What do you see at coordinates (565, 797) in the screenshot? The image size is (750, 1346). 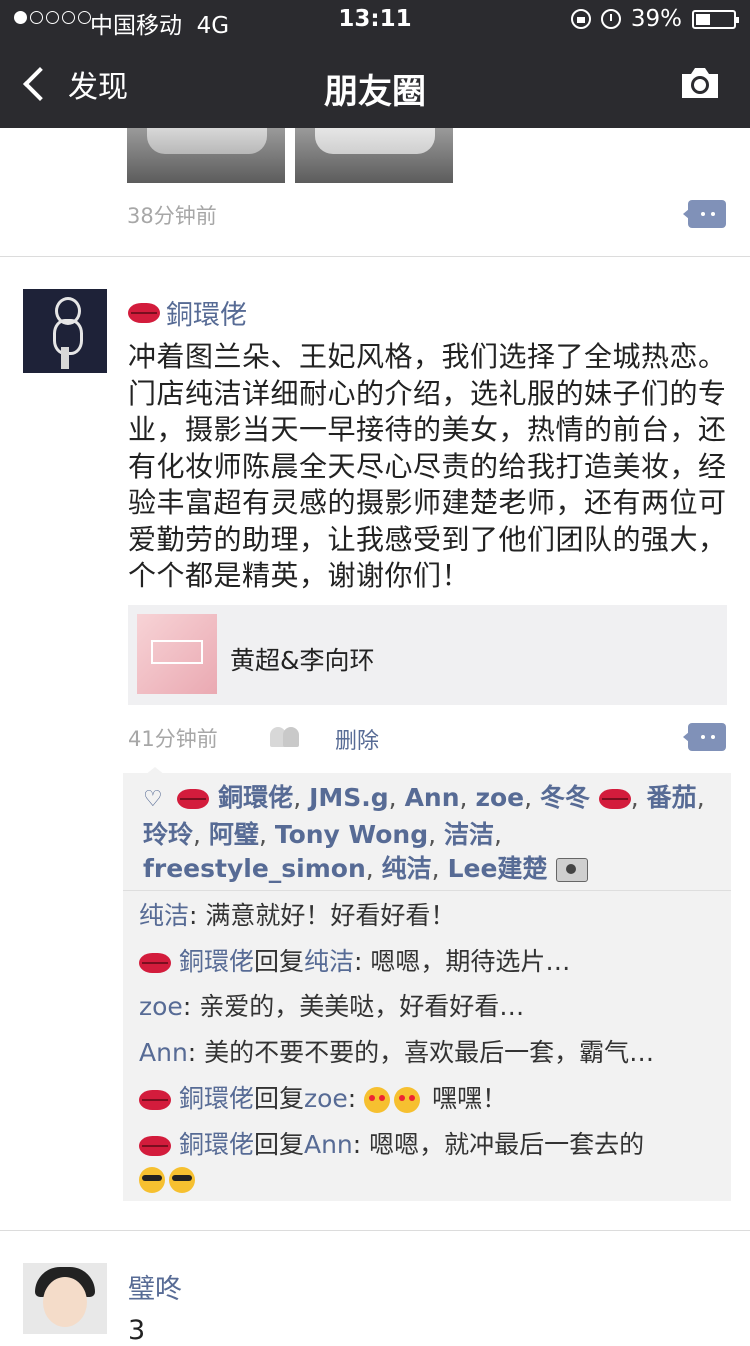 I see `like-name: 冬冬` at bounding box center [565, 797].